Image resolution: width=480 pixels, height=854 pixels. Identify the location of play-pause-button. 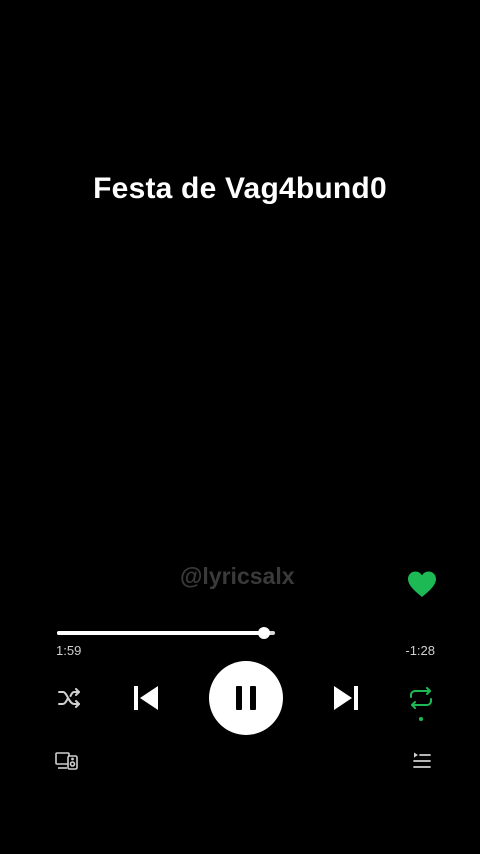
(246, 698).